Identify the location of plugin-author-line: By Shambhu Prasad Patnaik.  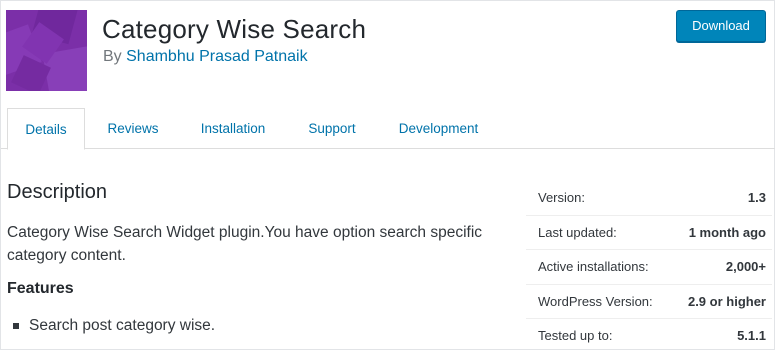
(205, 57).